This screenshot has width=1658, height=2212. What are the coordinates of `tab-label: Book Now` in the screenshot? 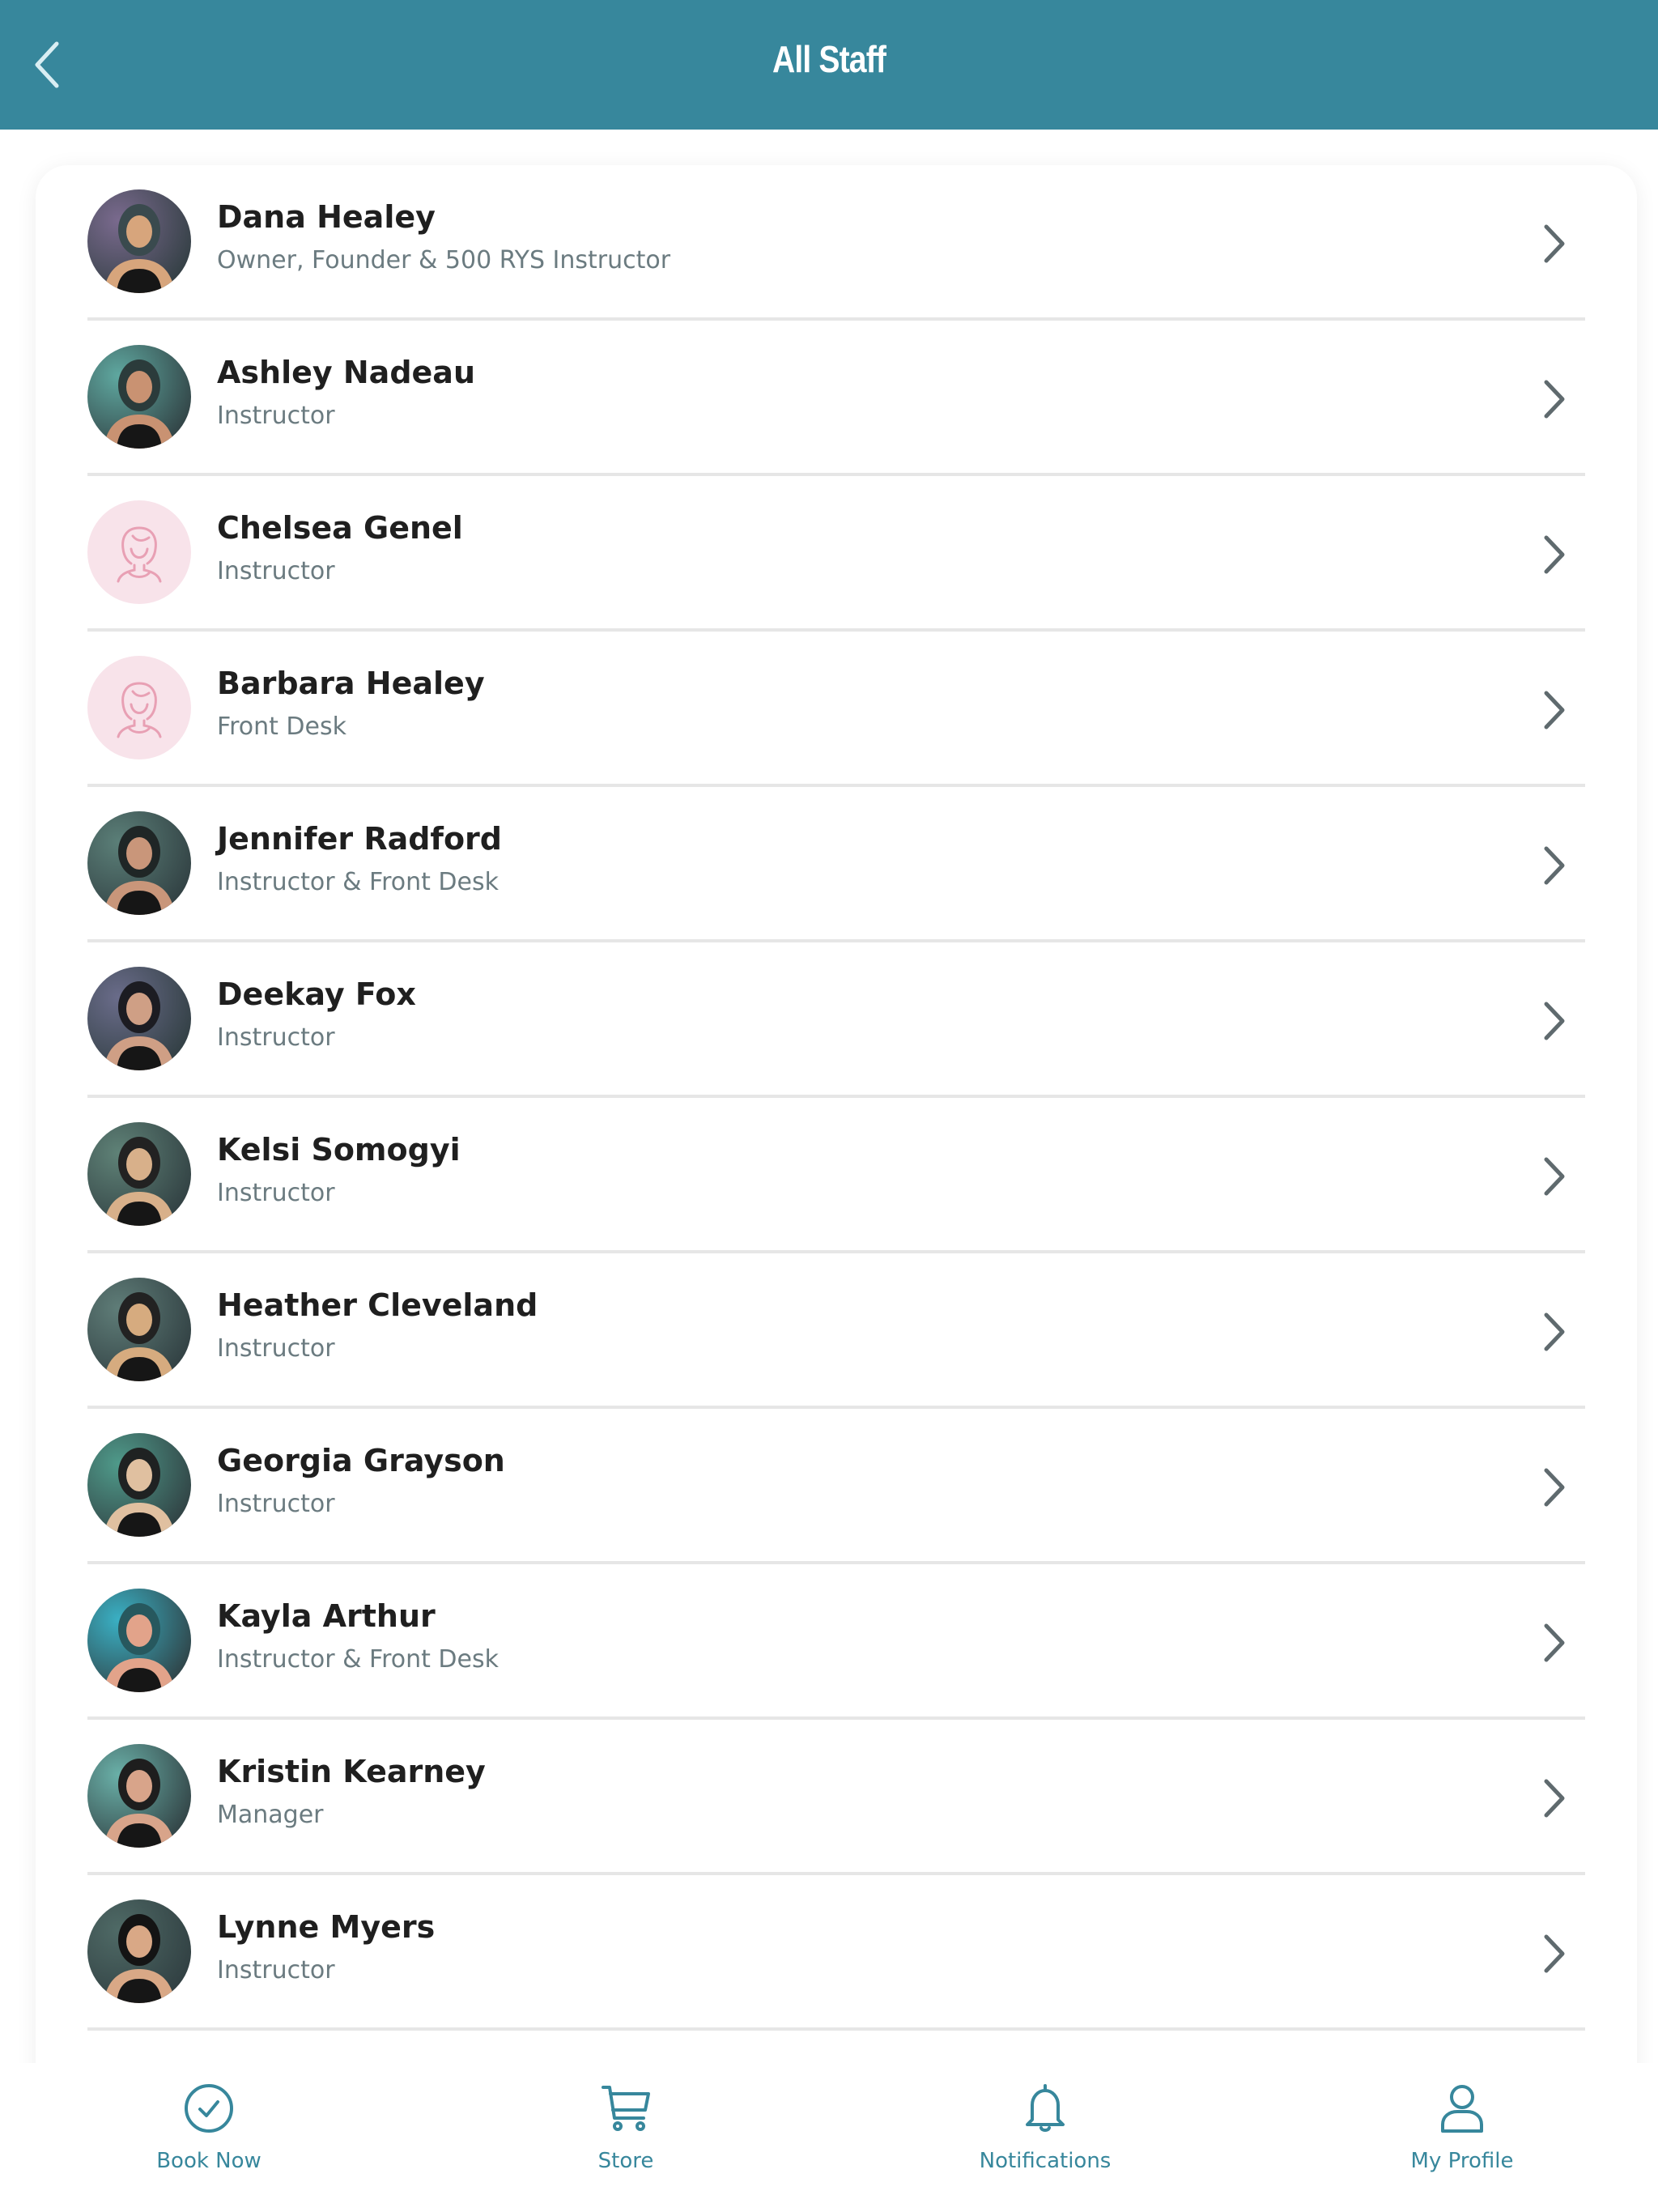 It's located at (208, 2161).